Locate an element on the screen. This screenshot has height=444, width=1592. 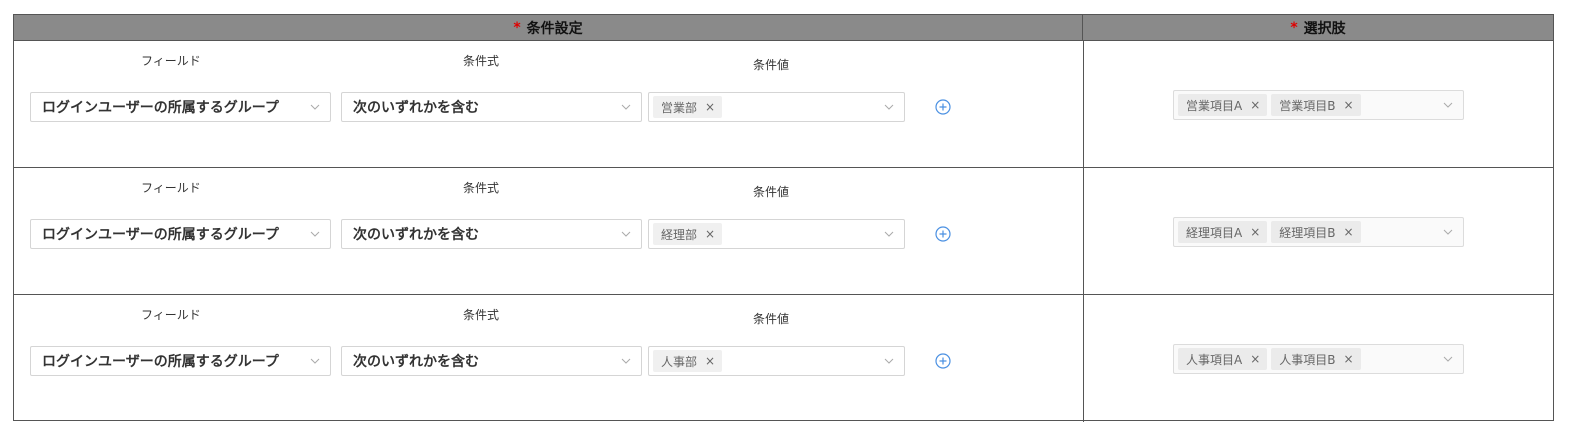
choice-tag: 経理項目A × is located at coordinates (1223, 232).